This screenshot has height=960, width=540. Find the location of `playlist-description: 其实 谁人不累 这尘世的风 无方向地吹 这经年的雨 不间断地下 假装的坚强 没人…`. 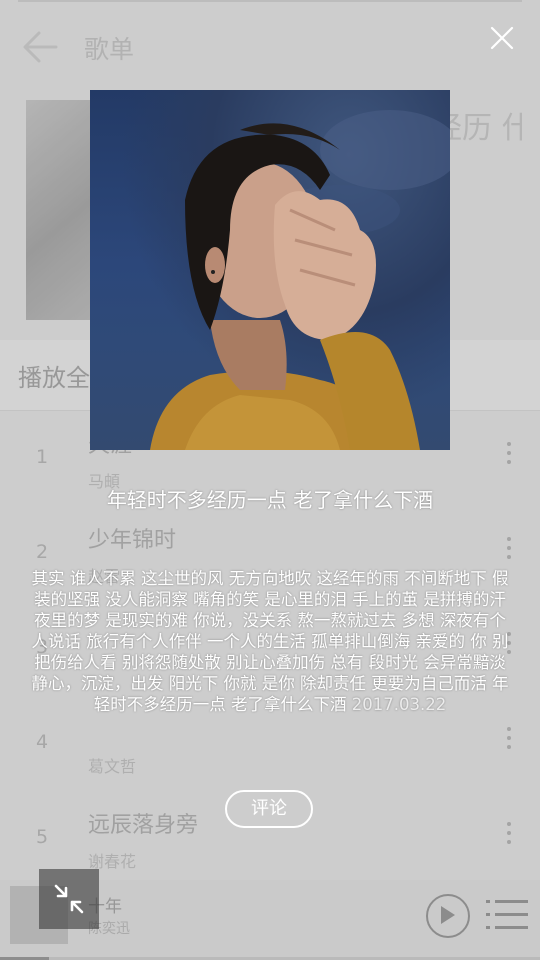

playlist-description: 其实 谁人不累 这尘世的风 无方向地吹 这经年的雨 不间断地下 假装的坚强 没人… is located at coordinates (270, 641).